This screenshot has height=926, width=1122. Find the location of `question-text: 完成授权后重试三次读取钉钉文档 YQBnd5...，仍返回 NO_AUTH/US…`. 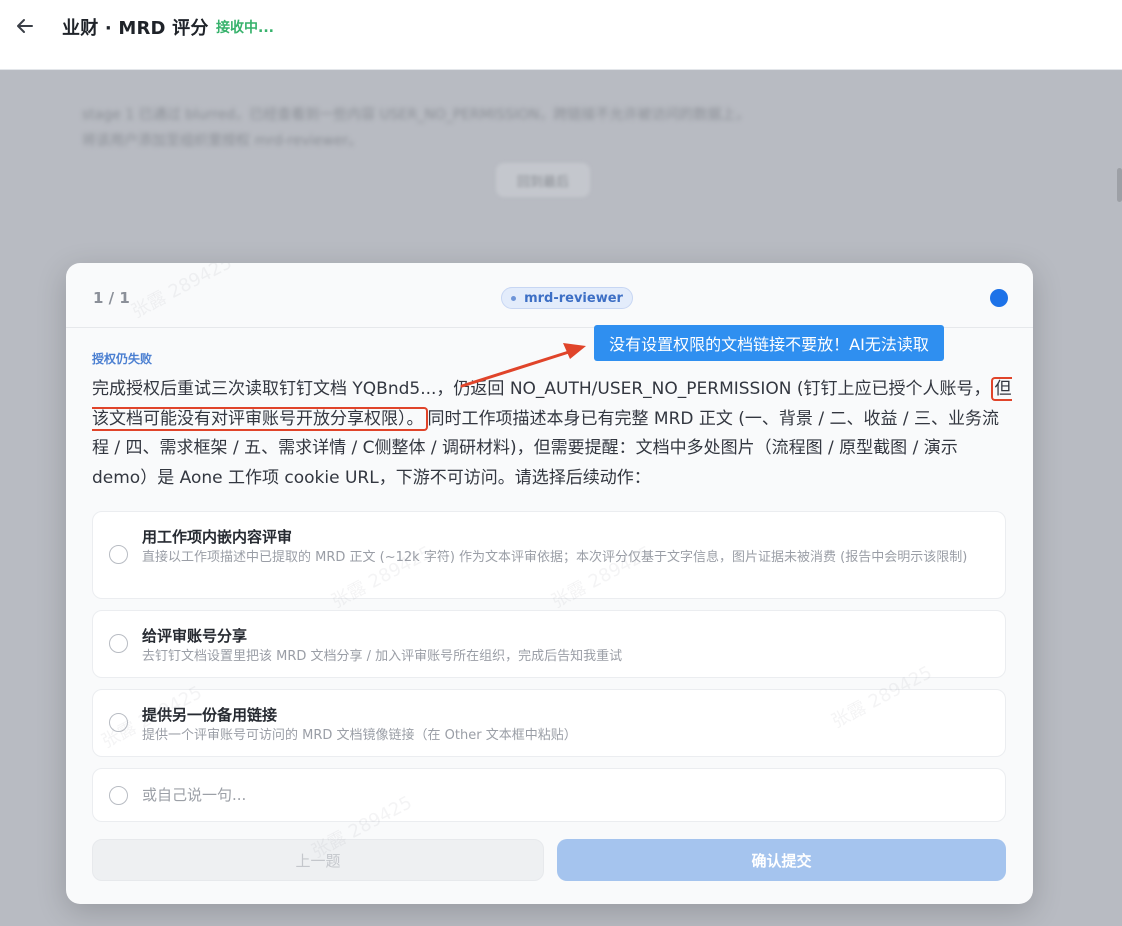

question-text: 完成授权后重试三次读取钉钉文档 YQBnd5...，仍返回 NO_AUTH/US… is located at coordinates (552, 434).